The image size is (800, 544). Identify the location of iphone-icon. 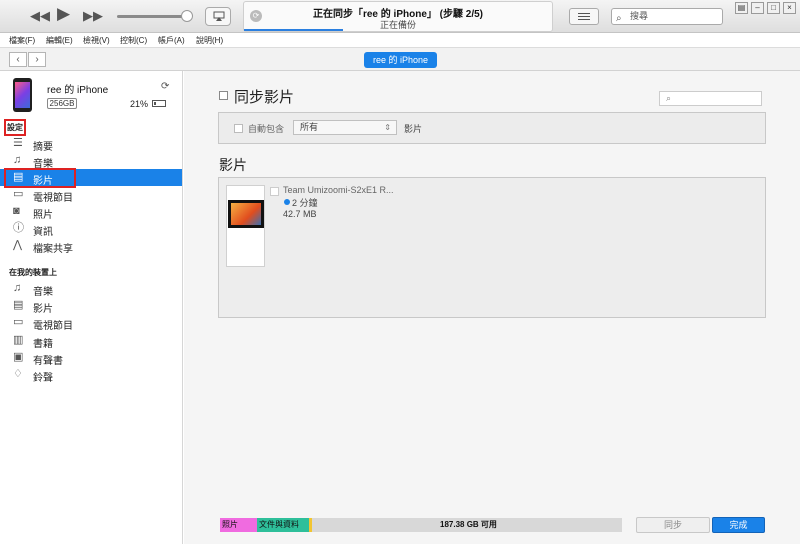
(22, 95).